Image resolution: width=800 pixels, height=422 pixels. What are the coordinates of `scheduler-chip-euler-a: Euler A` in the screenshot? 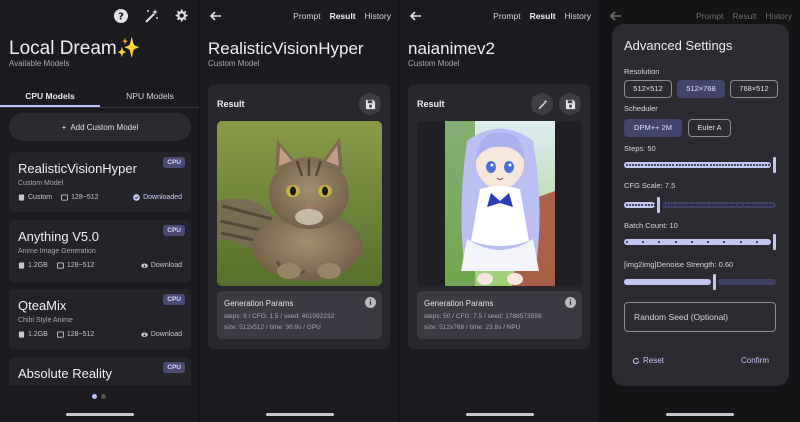 It's located at (709, 128).